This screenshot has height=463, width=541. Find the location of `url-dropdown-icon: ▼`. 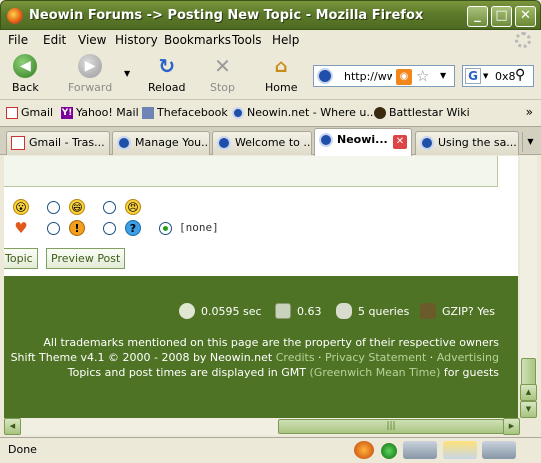

url-dropdown-icon: ▼ is located at coordinates (443, 75).